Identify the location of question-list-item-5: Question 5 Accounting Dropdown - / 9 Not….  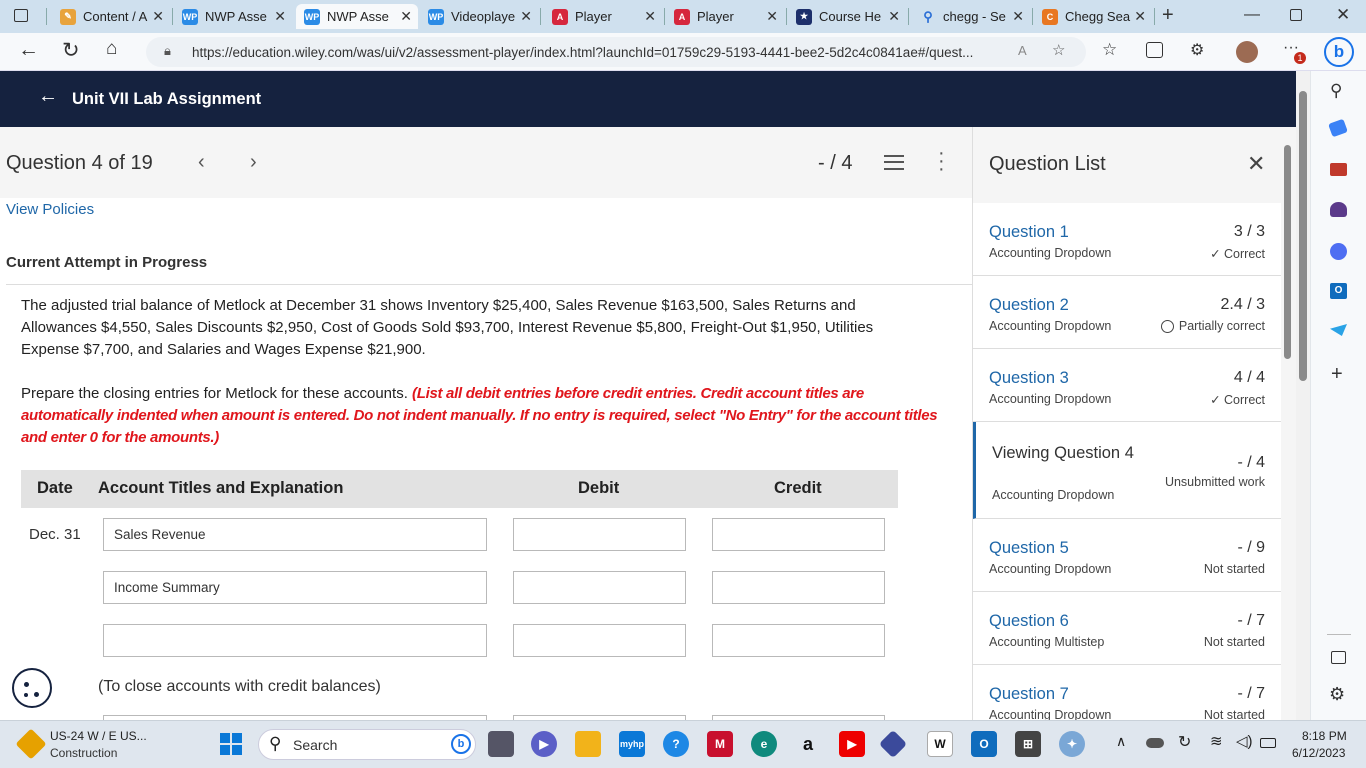
(1127, 555).